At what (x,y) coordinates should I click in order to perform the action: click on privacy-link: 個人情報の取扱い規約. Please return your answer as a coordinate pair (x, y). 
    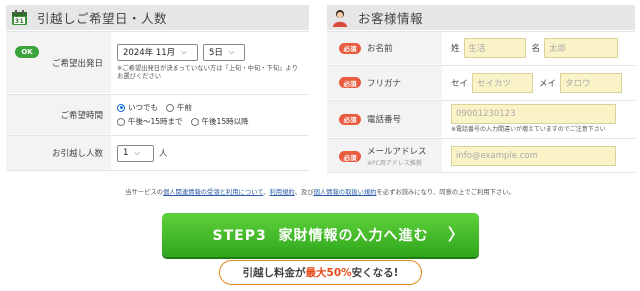
    Looking at the image, I should click on (345, 192).